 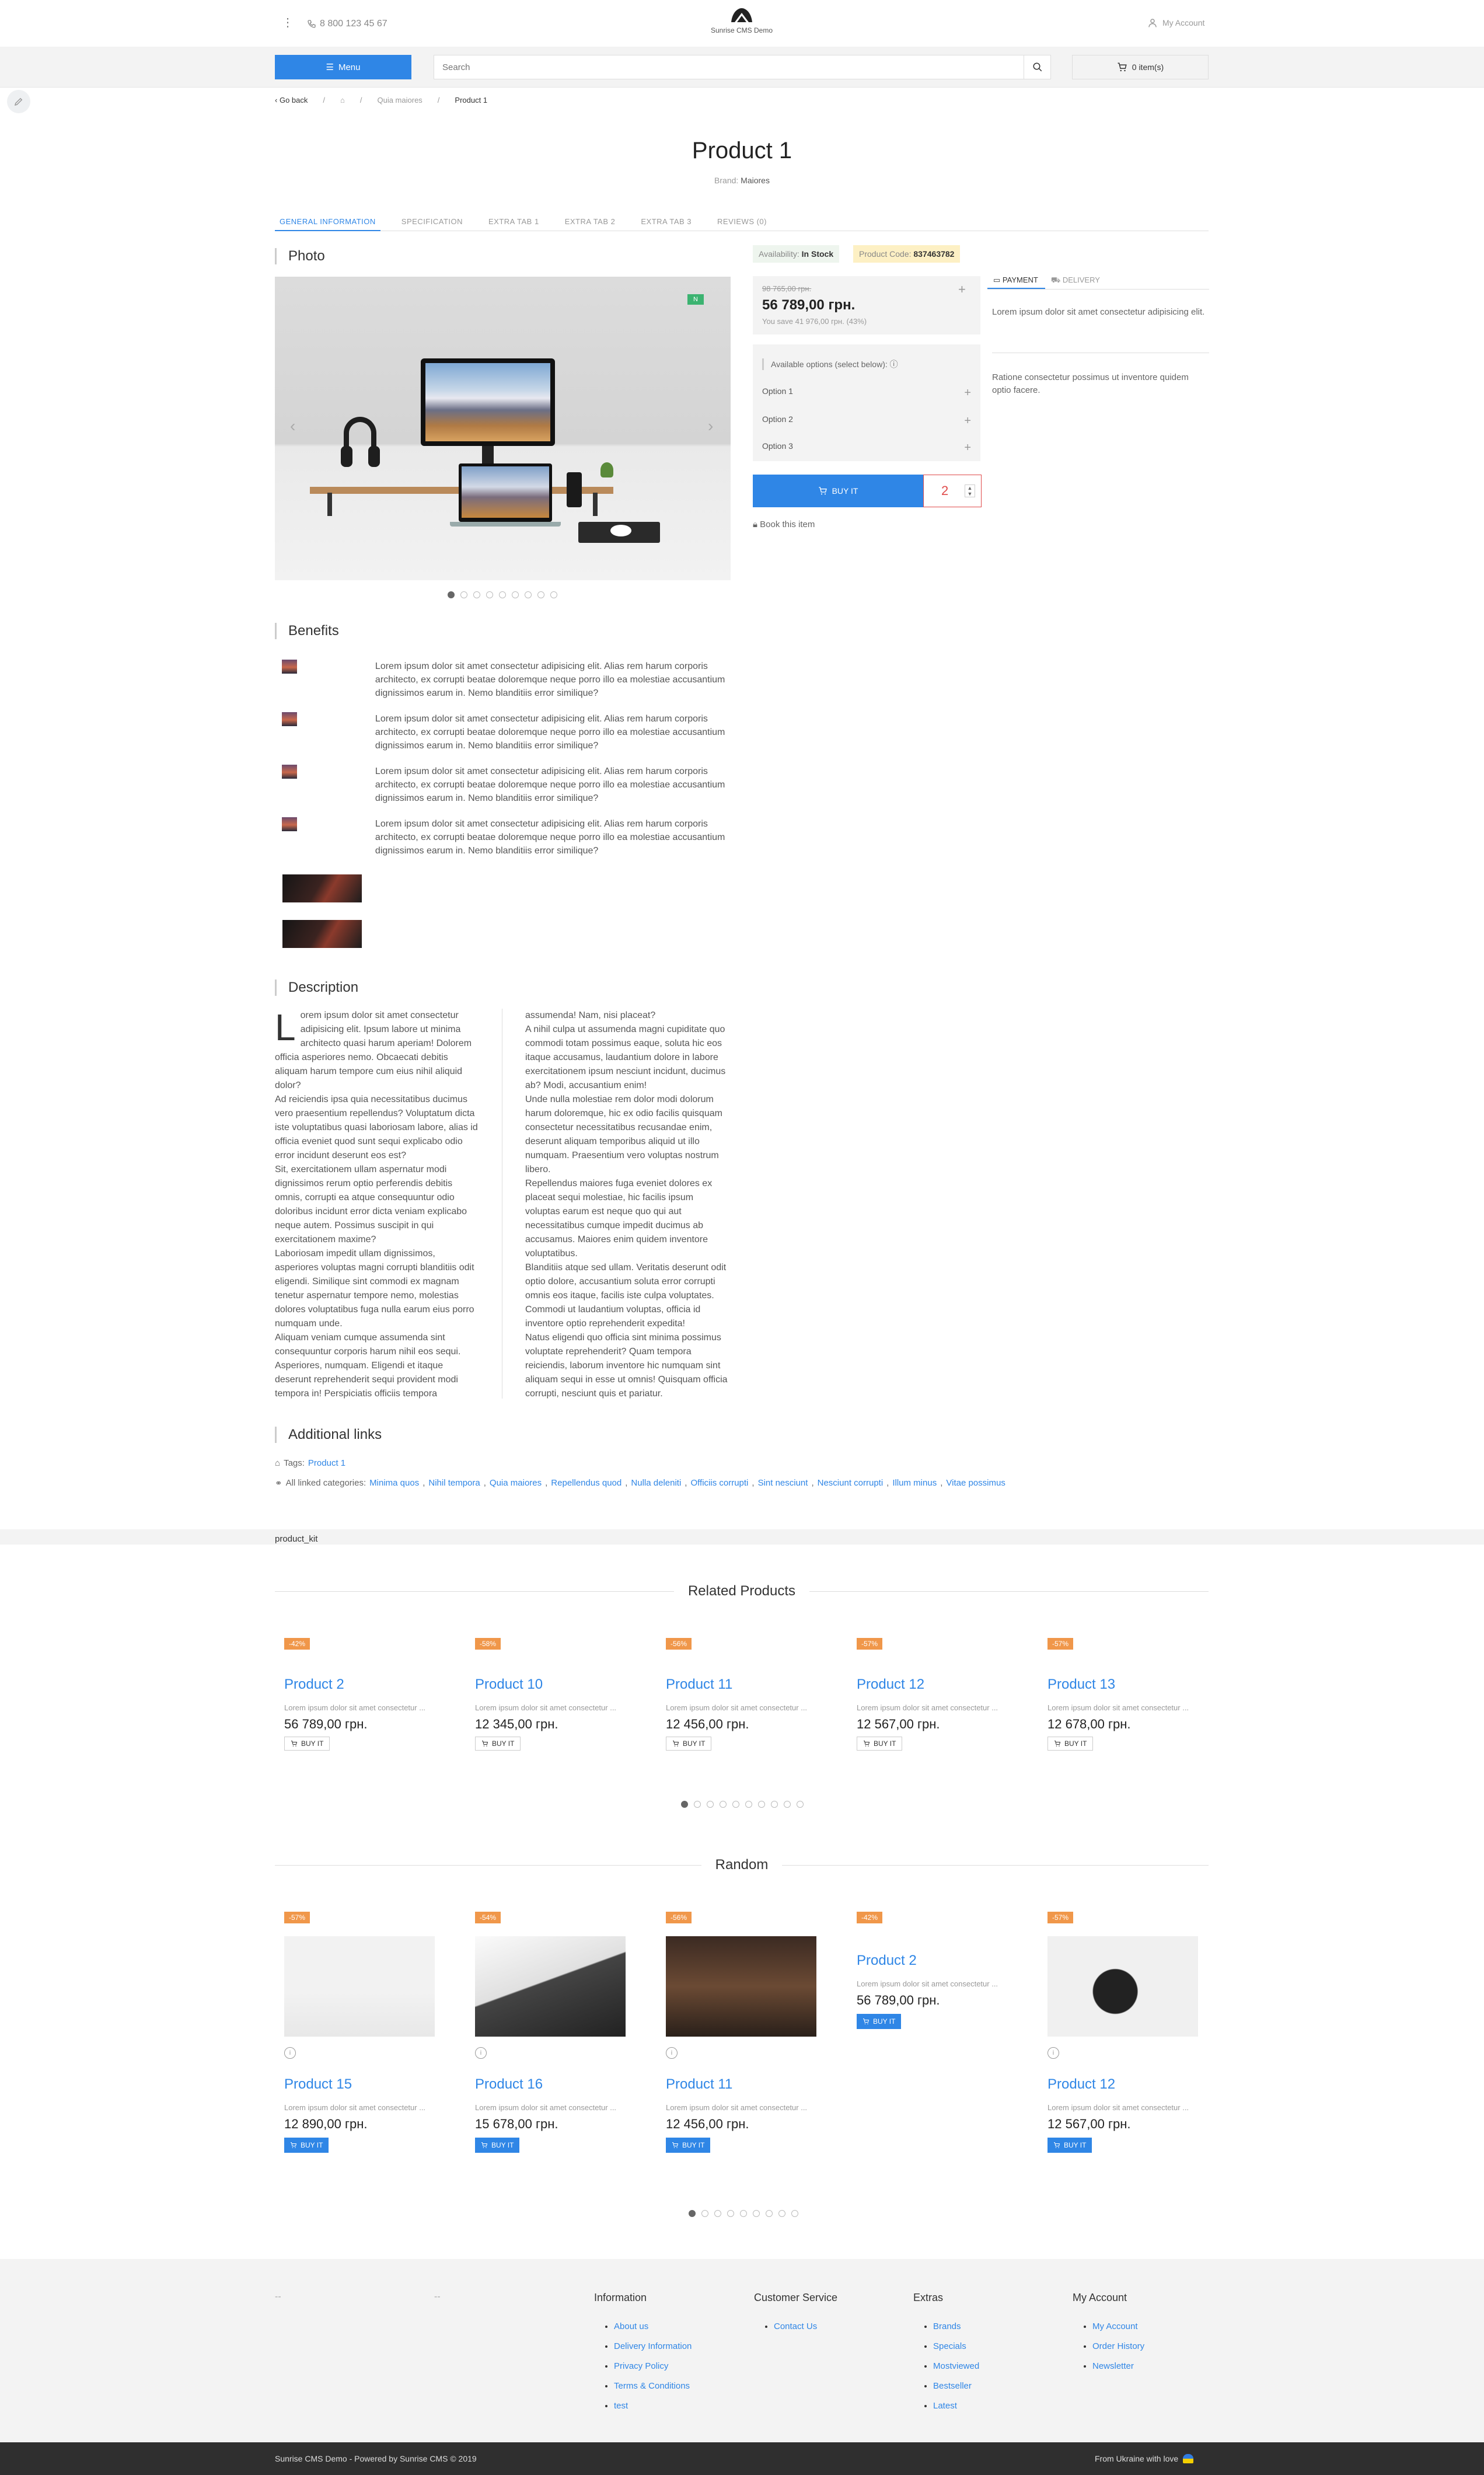 I want to click on search-button, so click(x=1037, y=67).